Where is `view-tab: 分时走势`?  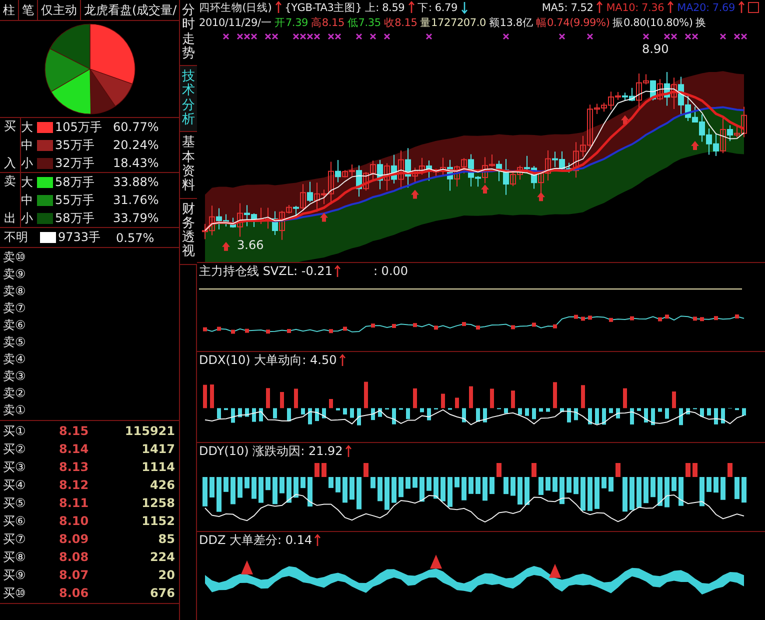 view-tab: 分时走势 is located at coordinates (188, 33).